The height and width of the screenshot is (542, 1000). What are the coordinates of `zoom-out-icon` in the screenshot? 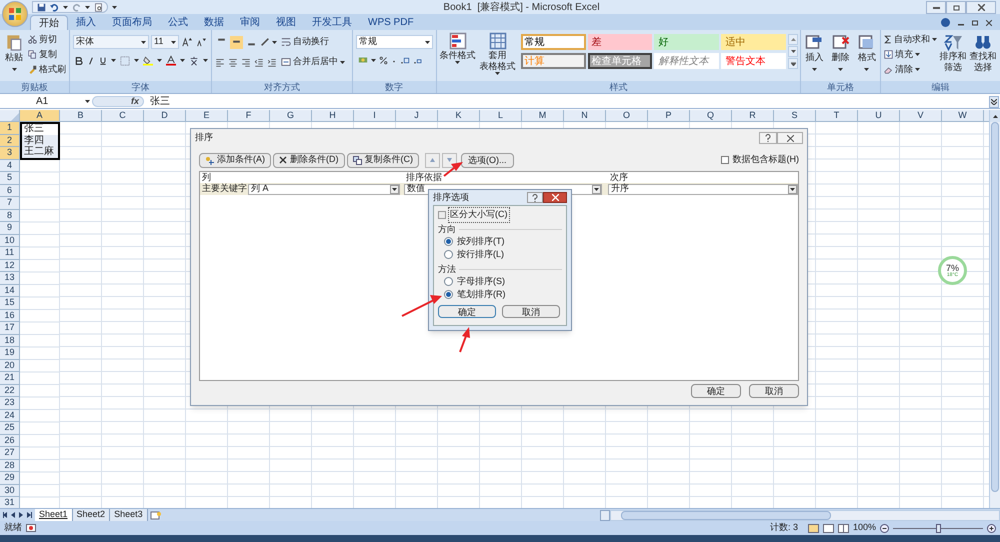 It's located at (884, 528).